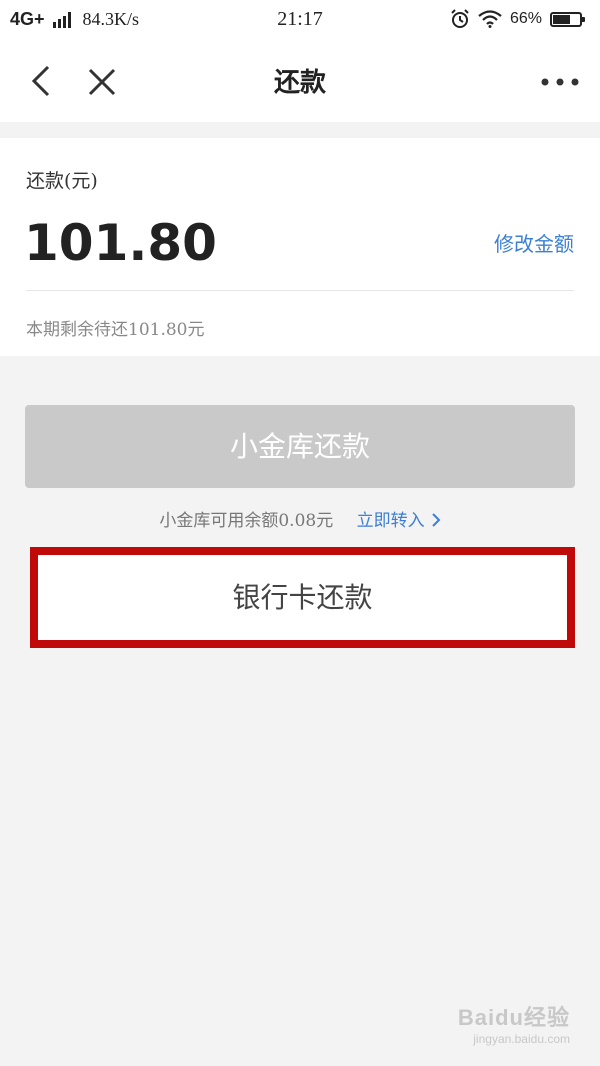 This screenshot has width=600, height=1066. I want to click on watermark-logo: Baidu经验, so click(513, 1017).